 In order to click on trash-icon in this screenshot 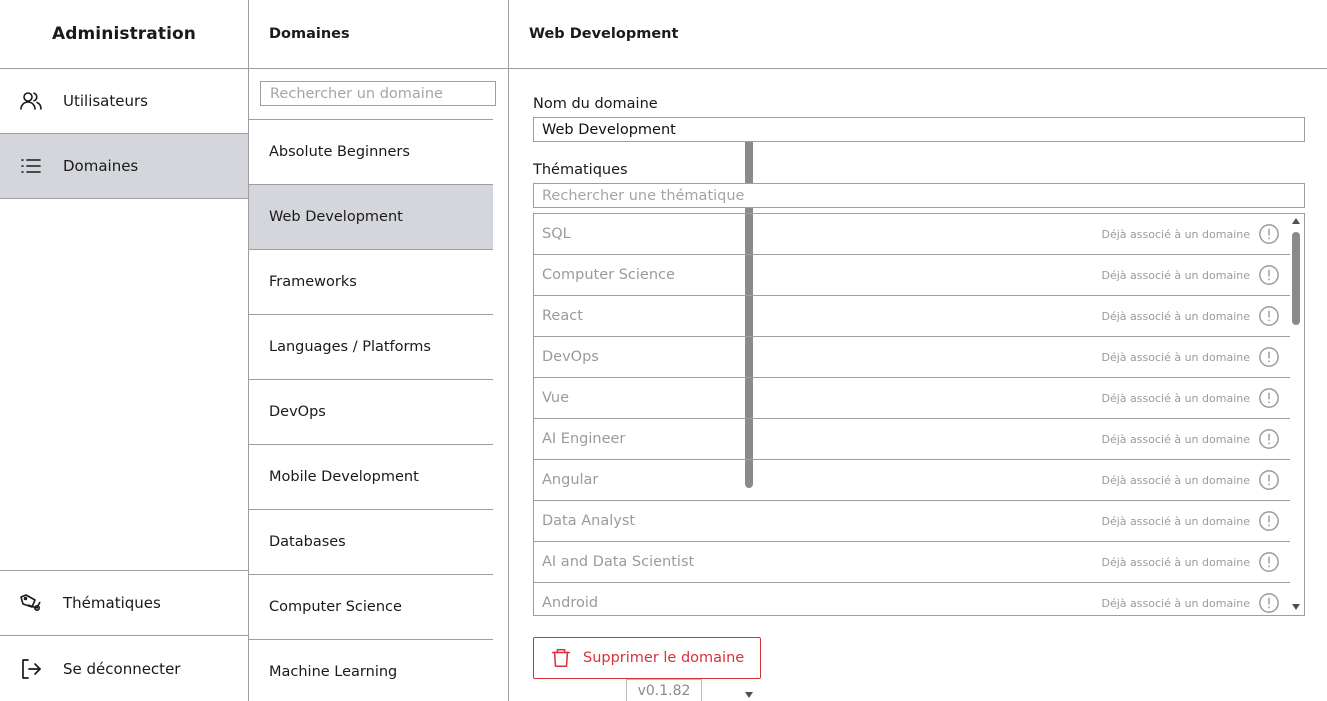, I will do `click(561, 658)`.